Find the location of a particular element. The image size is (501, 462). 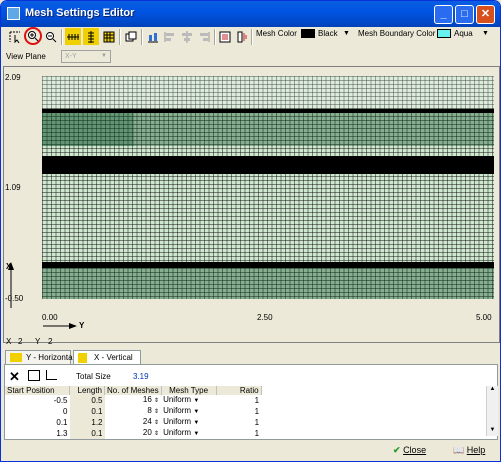

zoom-in-icon is located at coordinates (33, 36).